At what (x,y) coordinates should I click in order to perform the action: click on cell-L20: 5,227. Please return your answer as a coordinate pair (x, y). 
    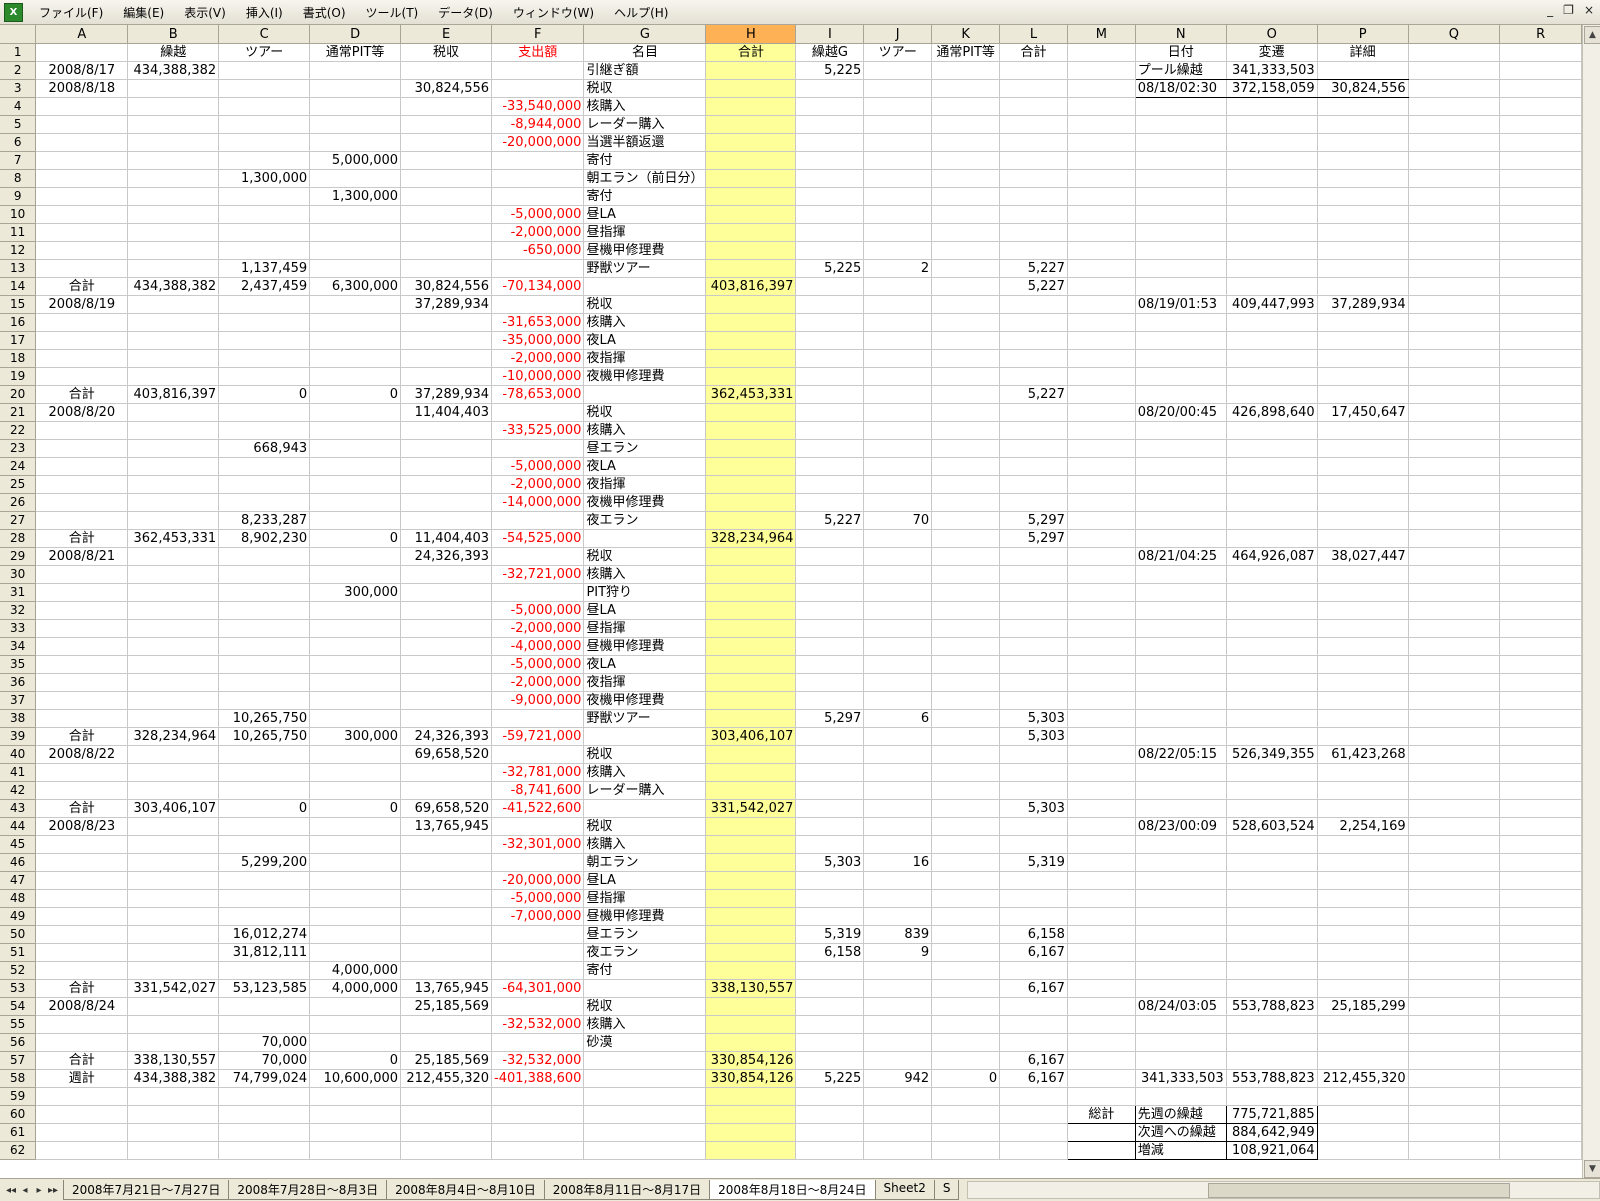
    Looking at the image, I should click on (1033, 394).